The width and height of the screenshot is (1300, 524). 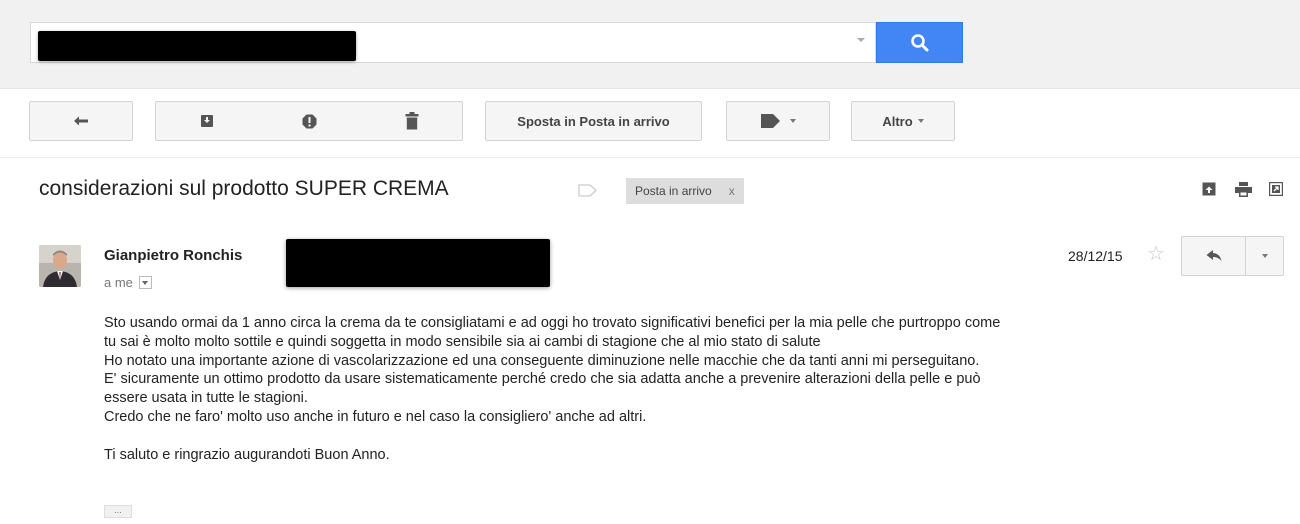 I want to click on remove-label-button: x, so click(x=732, y=191).